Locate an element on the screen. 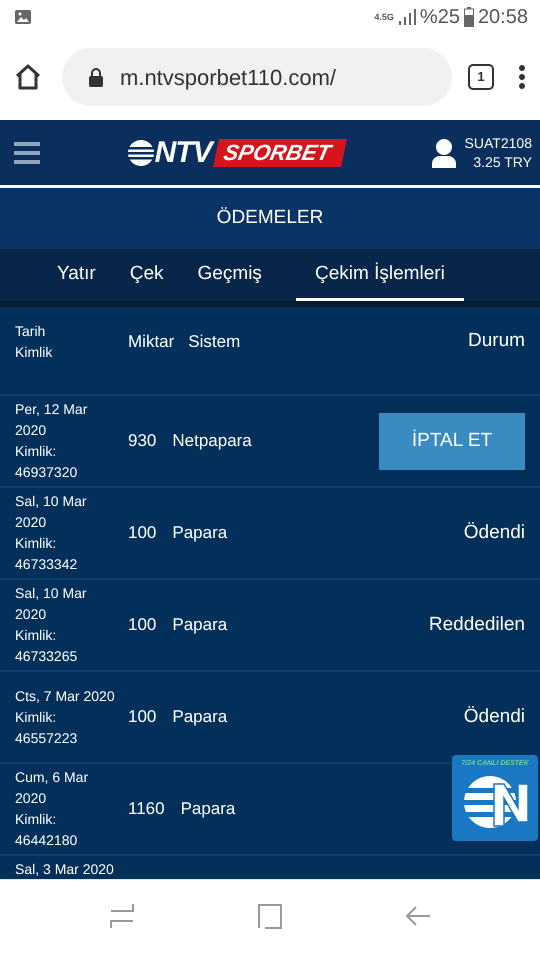 The image size is (540, 960). page-title: ÖDEMELER is located at coordinates (270, 218).